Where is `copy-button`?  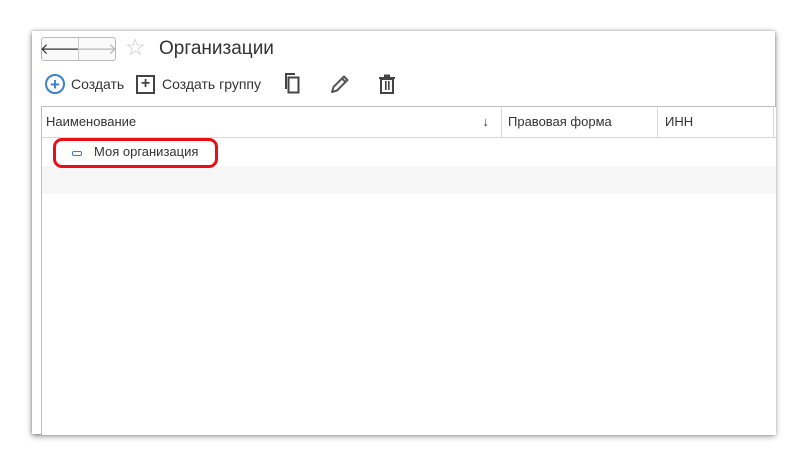
copy-button is located at coordinates (291, 84).